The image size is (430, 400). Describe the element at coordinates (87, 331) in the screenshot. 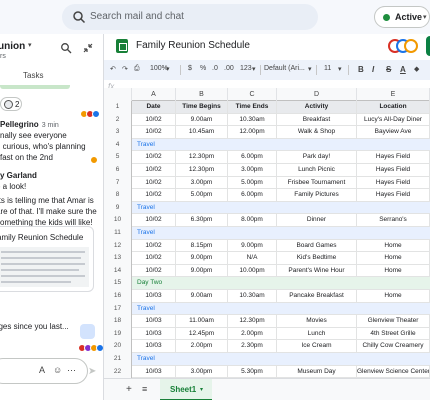

I see `sparkle-icon` at that location.